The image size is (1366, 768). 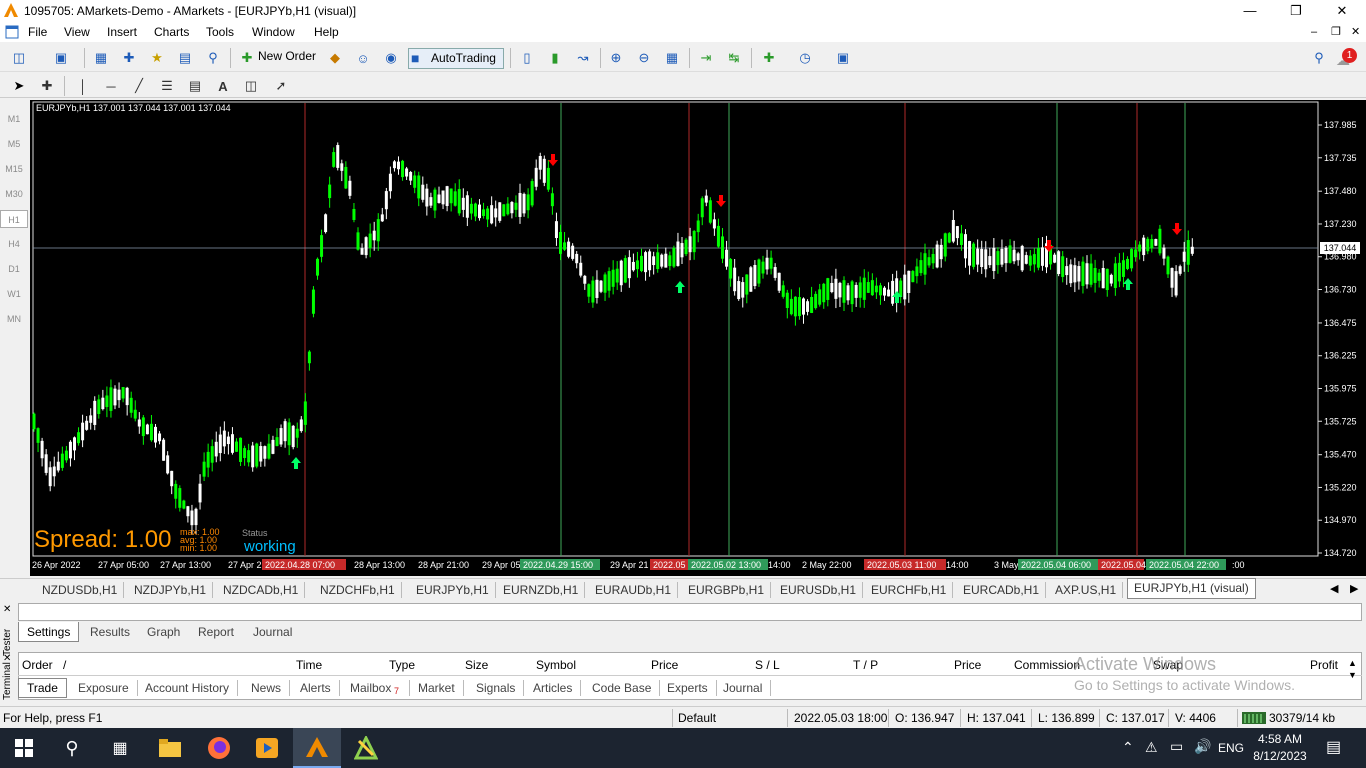 I want to click on chart-tab-nzdusd: NZDUSDb,H1, so click(x=80, y=590).